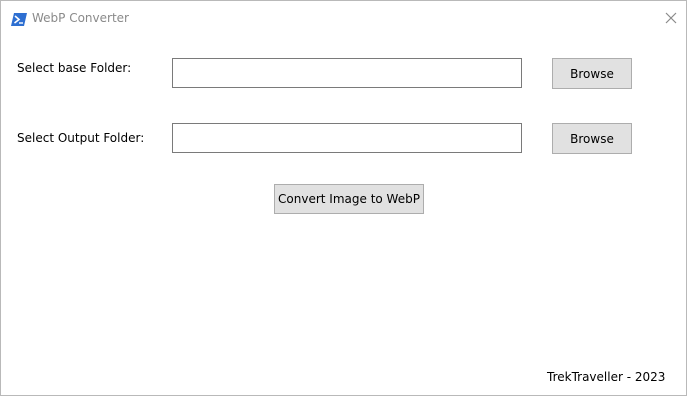 The width and height of the screenshot is (687, 396). Describe the element at coordinates (592, 138) in the screenshot. I see `output-browse-button: Browse` at that location.